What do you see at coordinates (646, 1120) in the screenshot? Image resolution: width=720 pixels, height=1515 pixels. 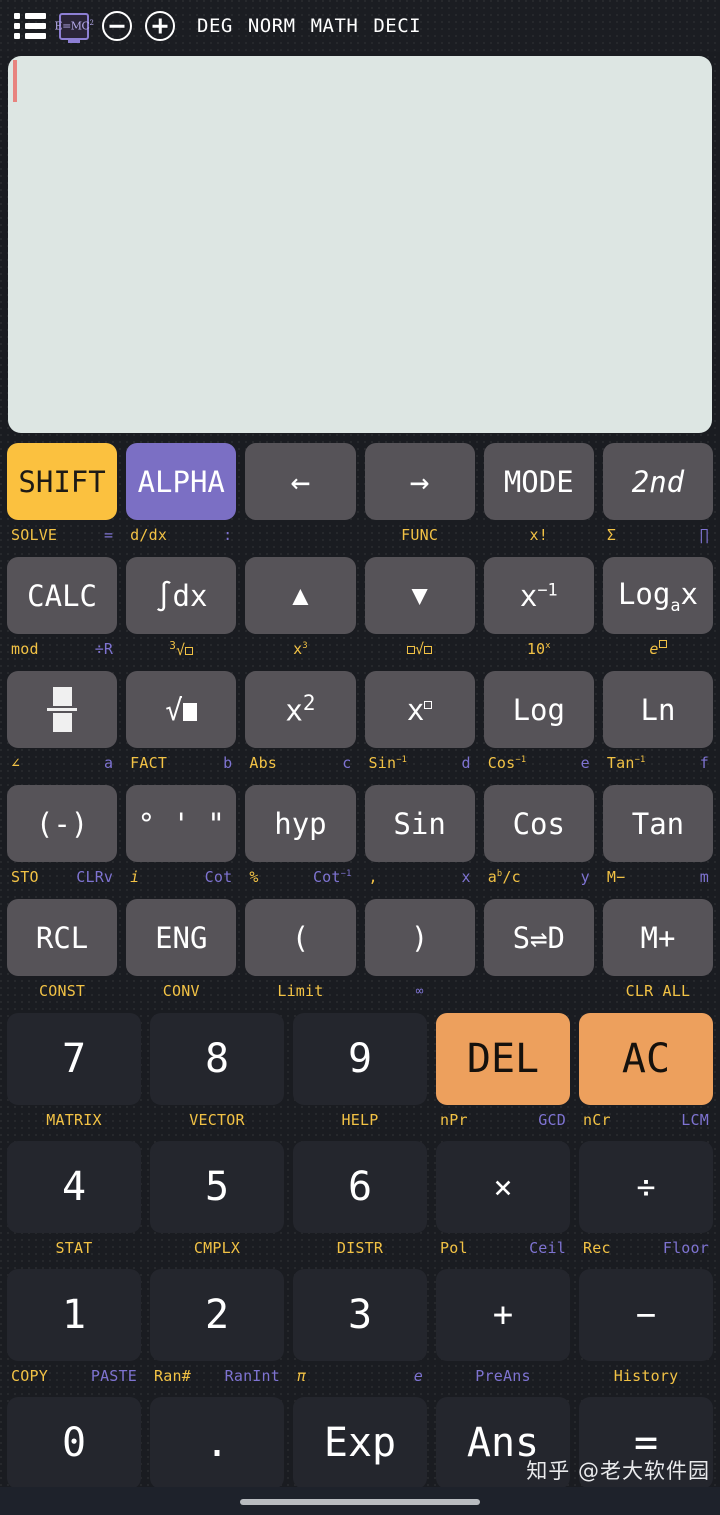 I see `sublabels-ac: nCr LCM` at bounding box center [646, 1120].